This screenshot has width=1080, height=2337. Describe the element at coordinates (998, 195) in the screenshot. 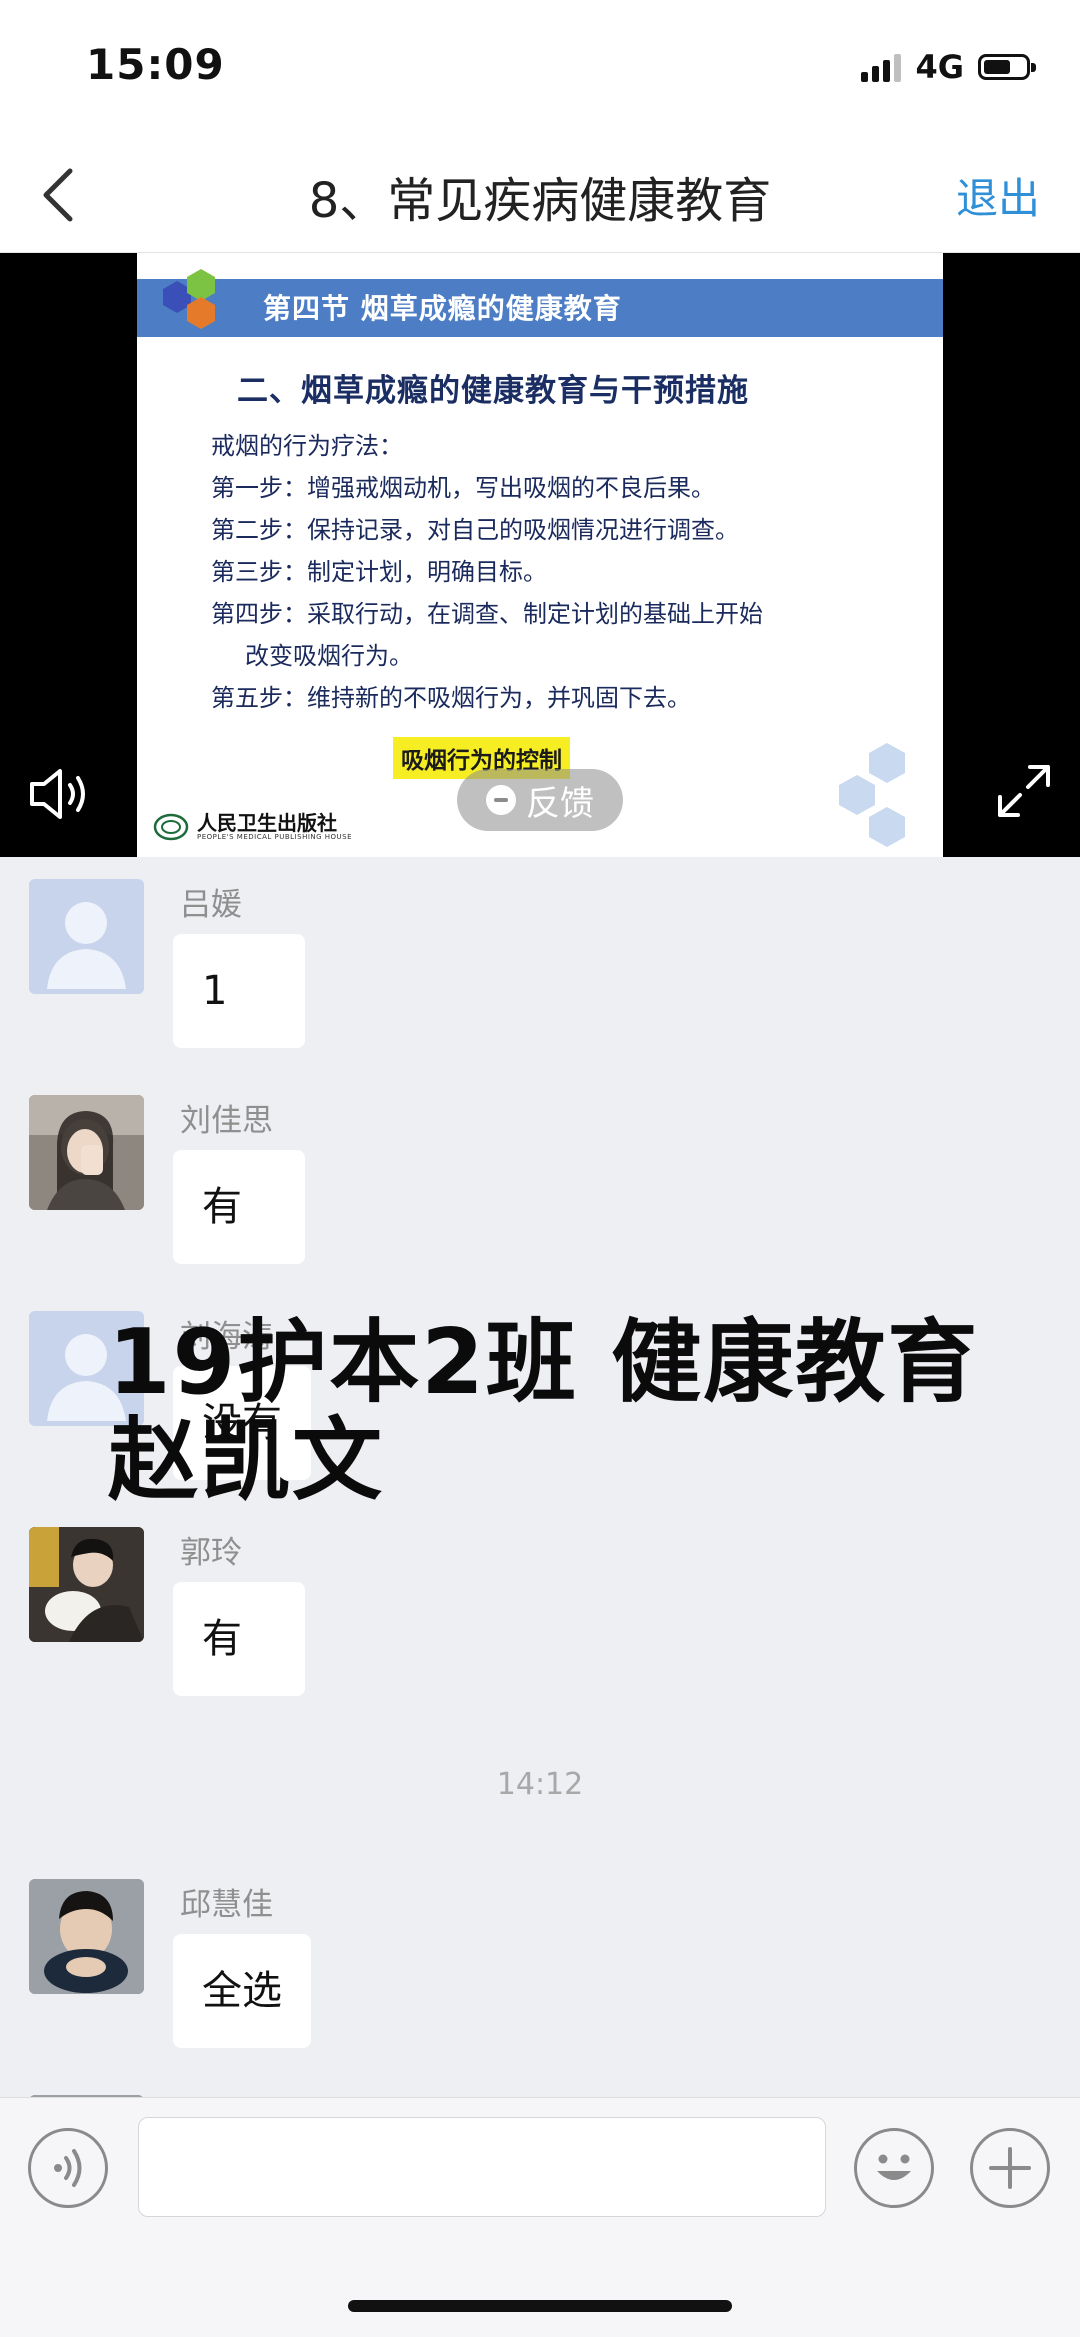

I see `exit-button: 退出` at that location.